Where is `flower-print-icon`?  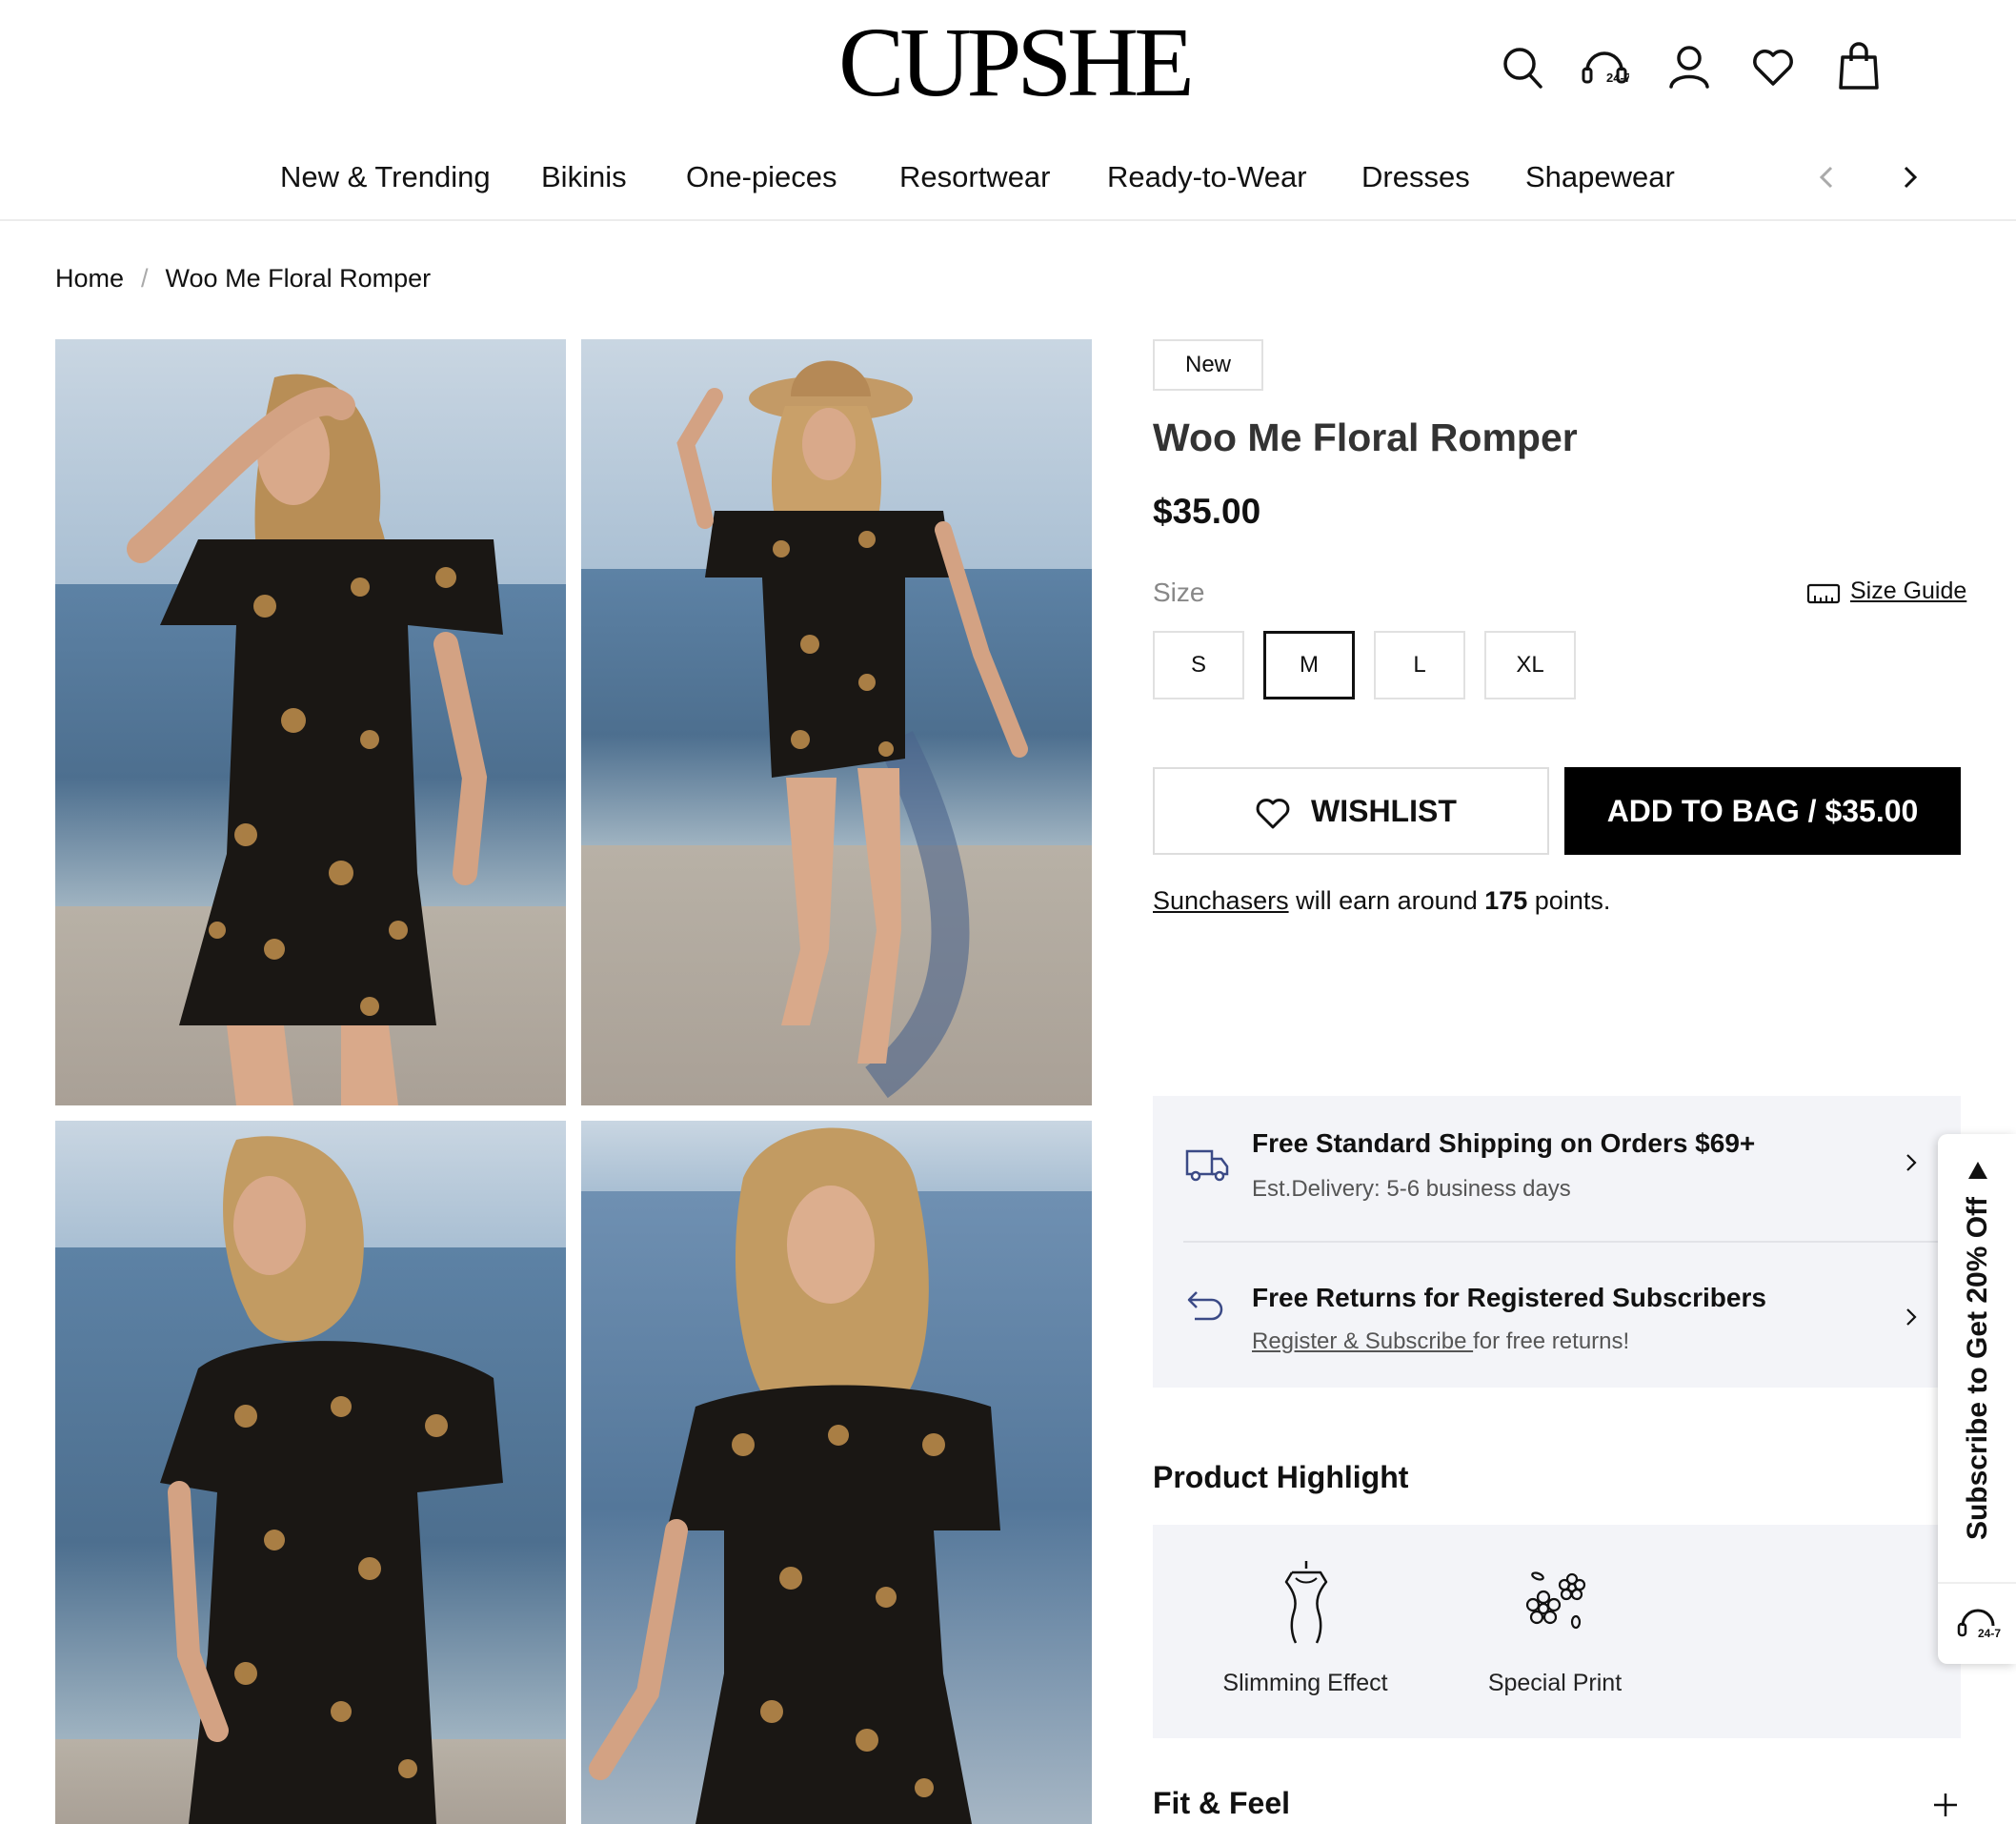 flower-print-icon is located at coordinates (1555, 1601).